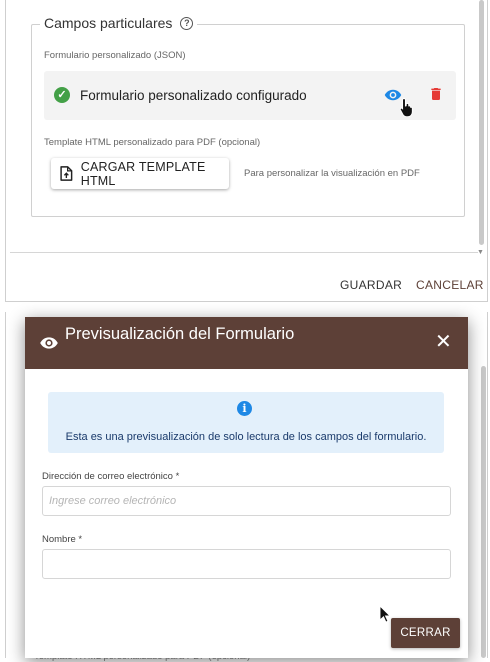 This screenshot has width=490, height=662. Describe the element at coordinates (115, 55) in the screenshot. I see `json-form-label: Formulario personalizado (JSON)` at that location.